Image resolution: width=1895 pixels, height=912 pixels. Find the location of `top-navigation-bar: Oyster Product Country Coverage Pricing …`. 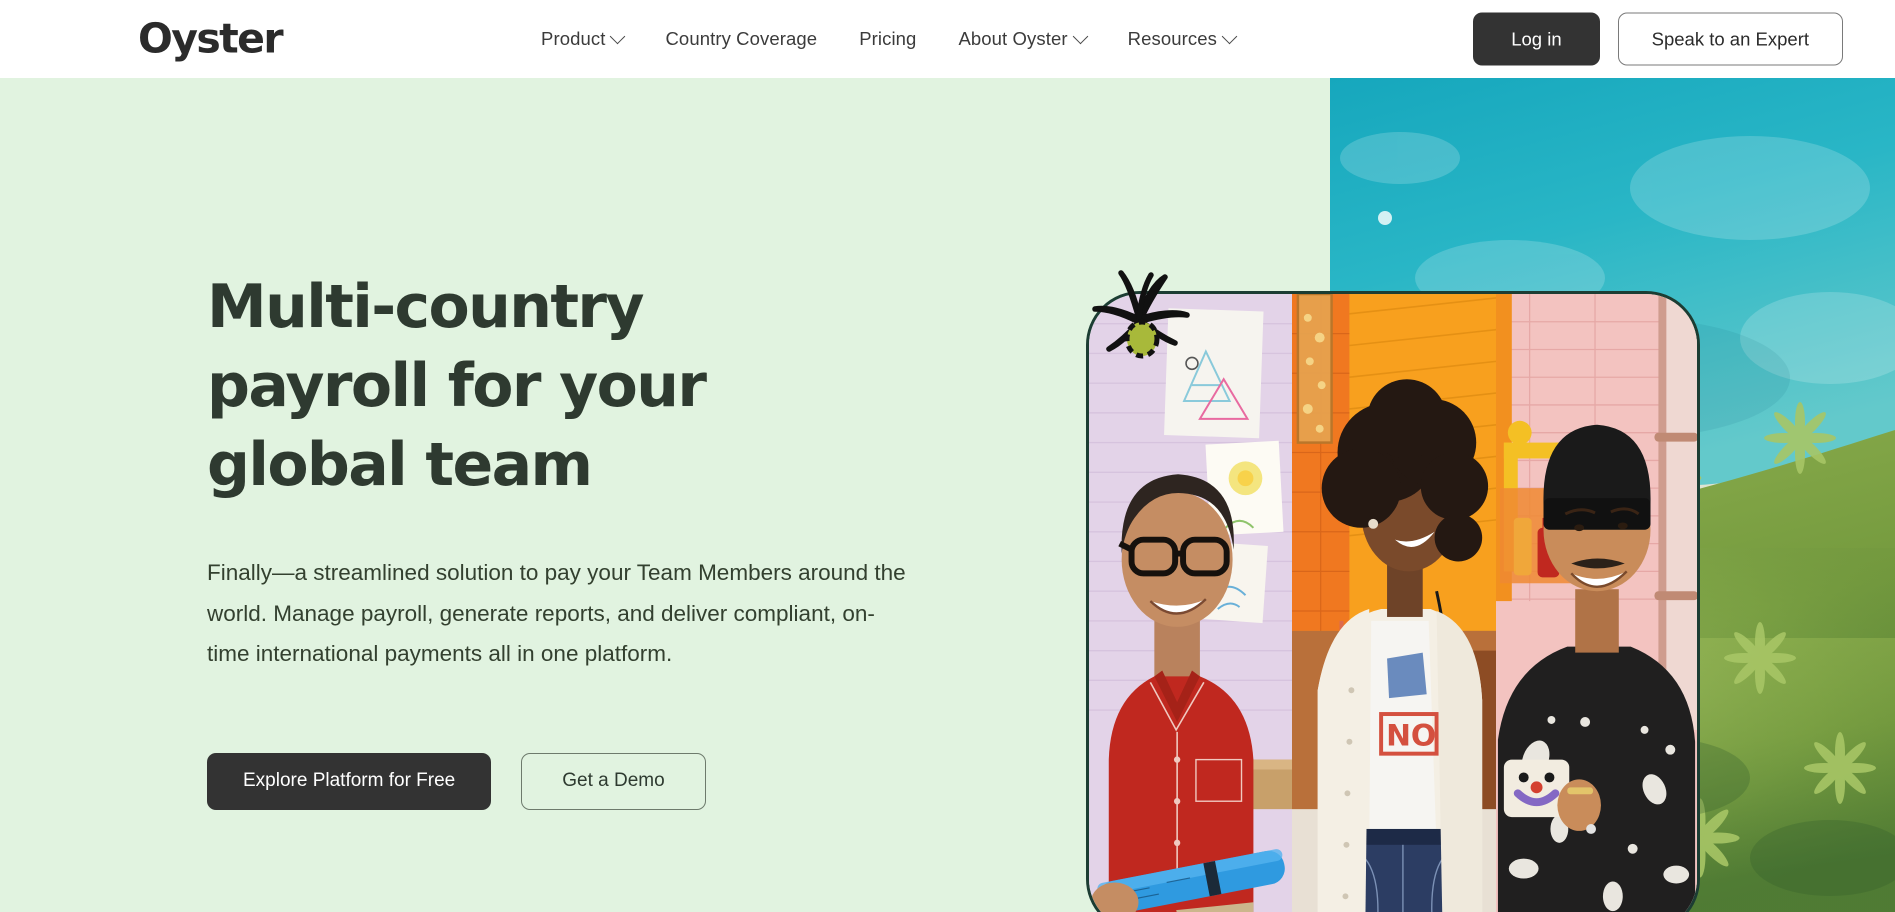

top-navigation-bar: Oyster Product Country Coverage Pricing … is located at coordinates (947, 39).